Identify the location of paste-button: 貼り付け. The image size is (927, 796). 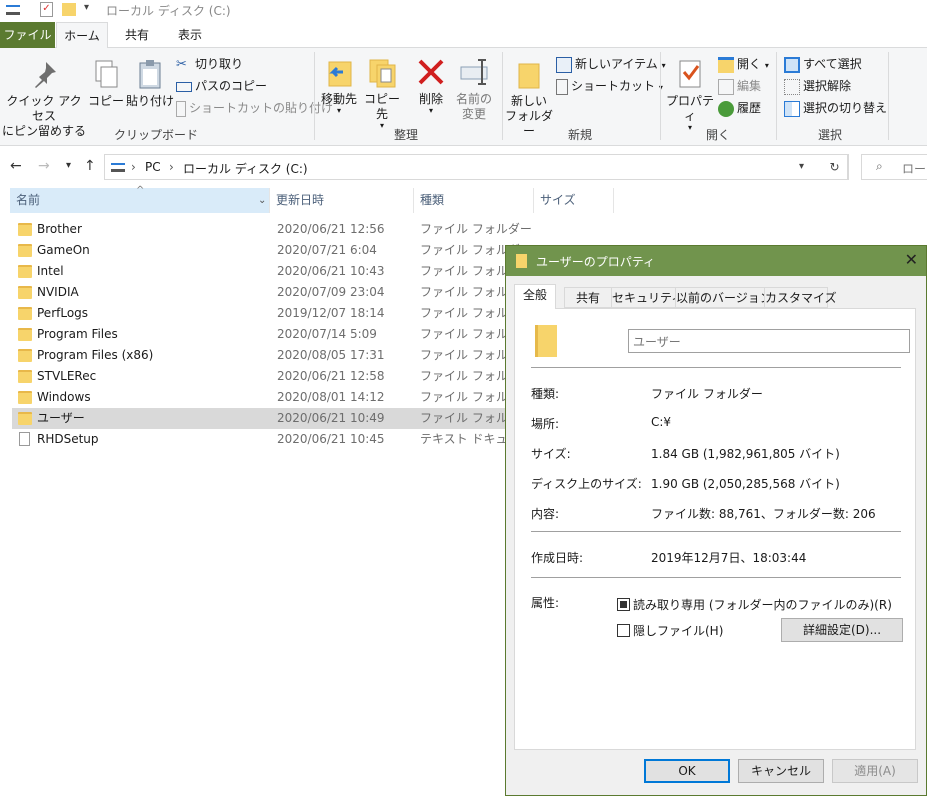
(150, 83).